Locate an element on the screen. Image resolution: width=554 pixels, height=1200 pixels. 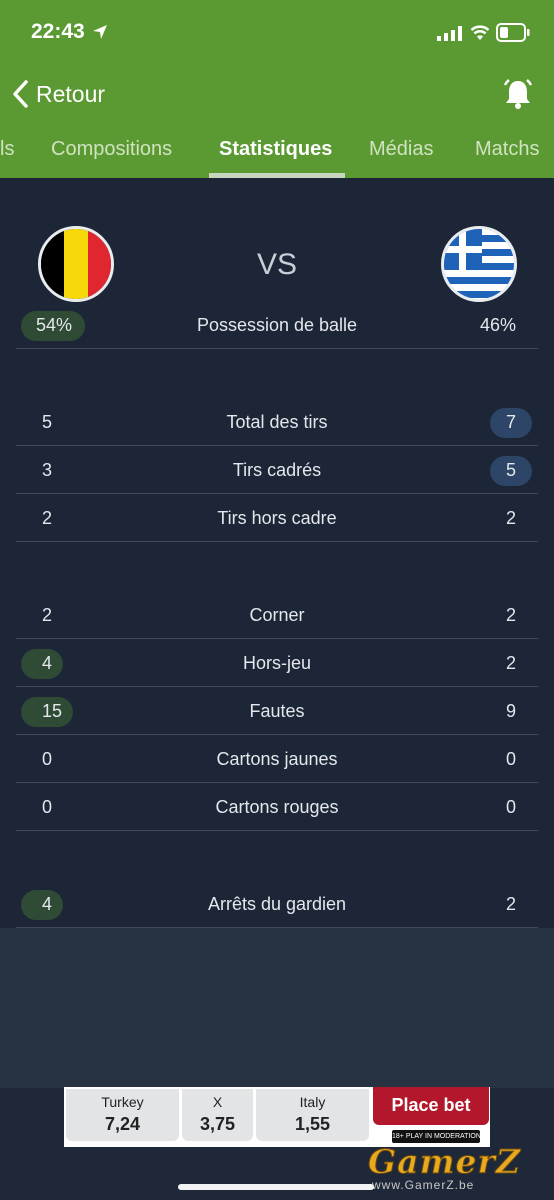
stat-label: Fautes is located at coordinates (277, 711).